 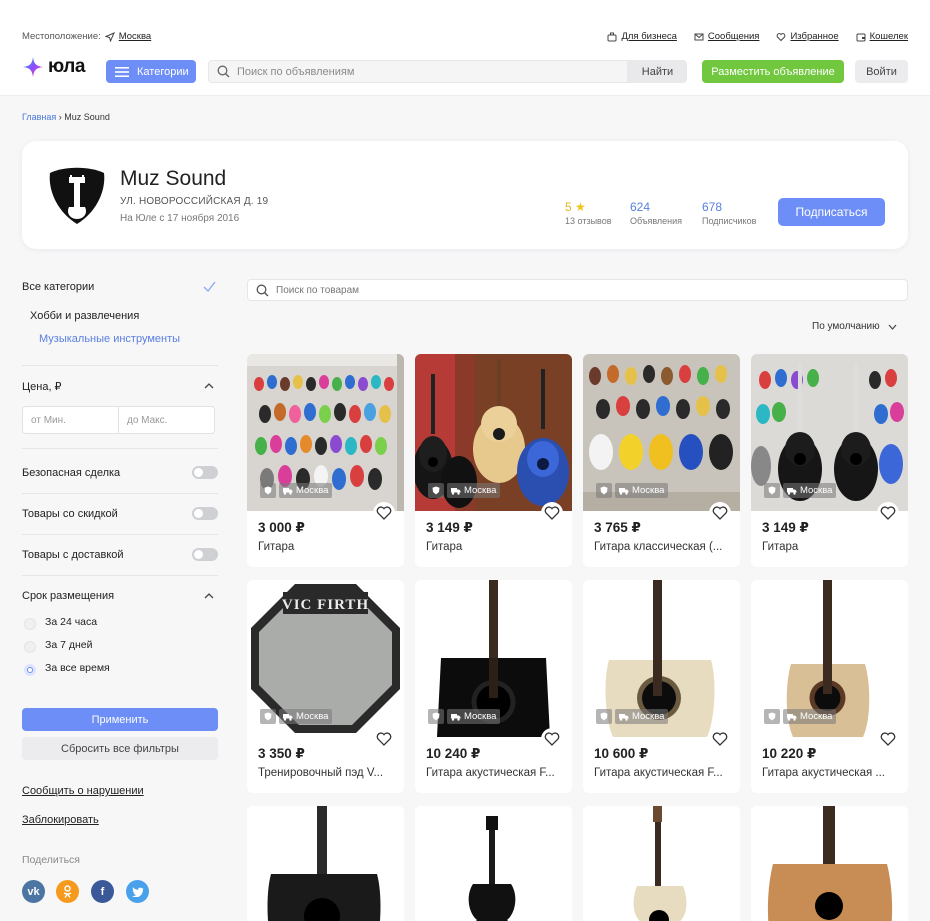 I want to click on product-photo, so click(x=325, y=863).